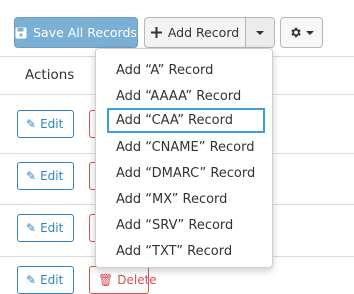 This screenshot has width=354, height=294. I want to click on plus-icon, so click(156, 32).